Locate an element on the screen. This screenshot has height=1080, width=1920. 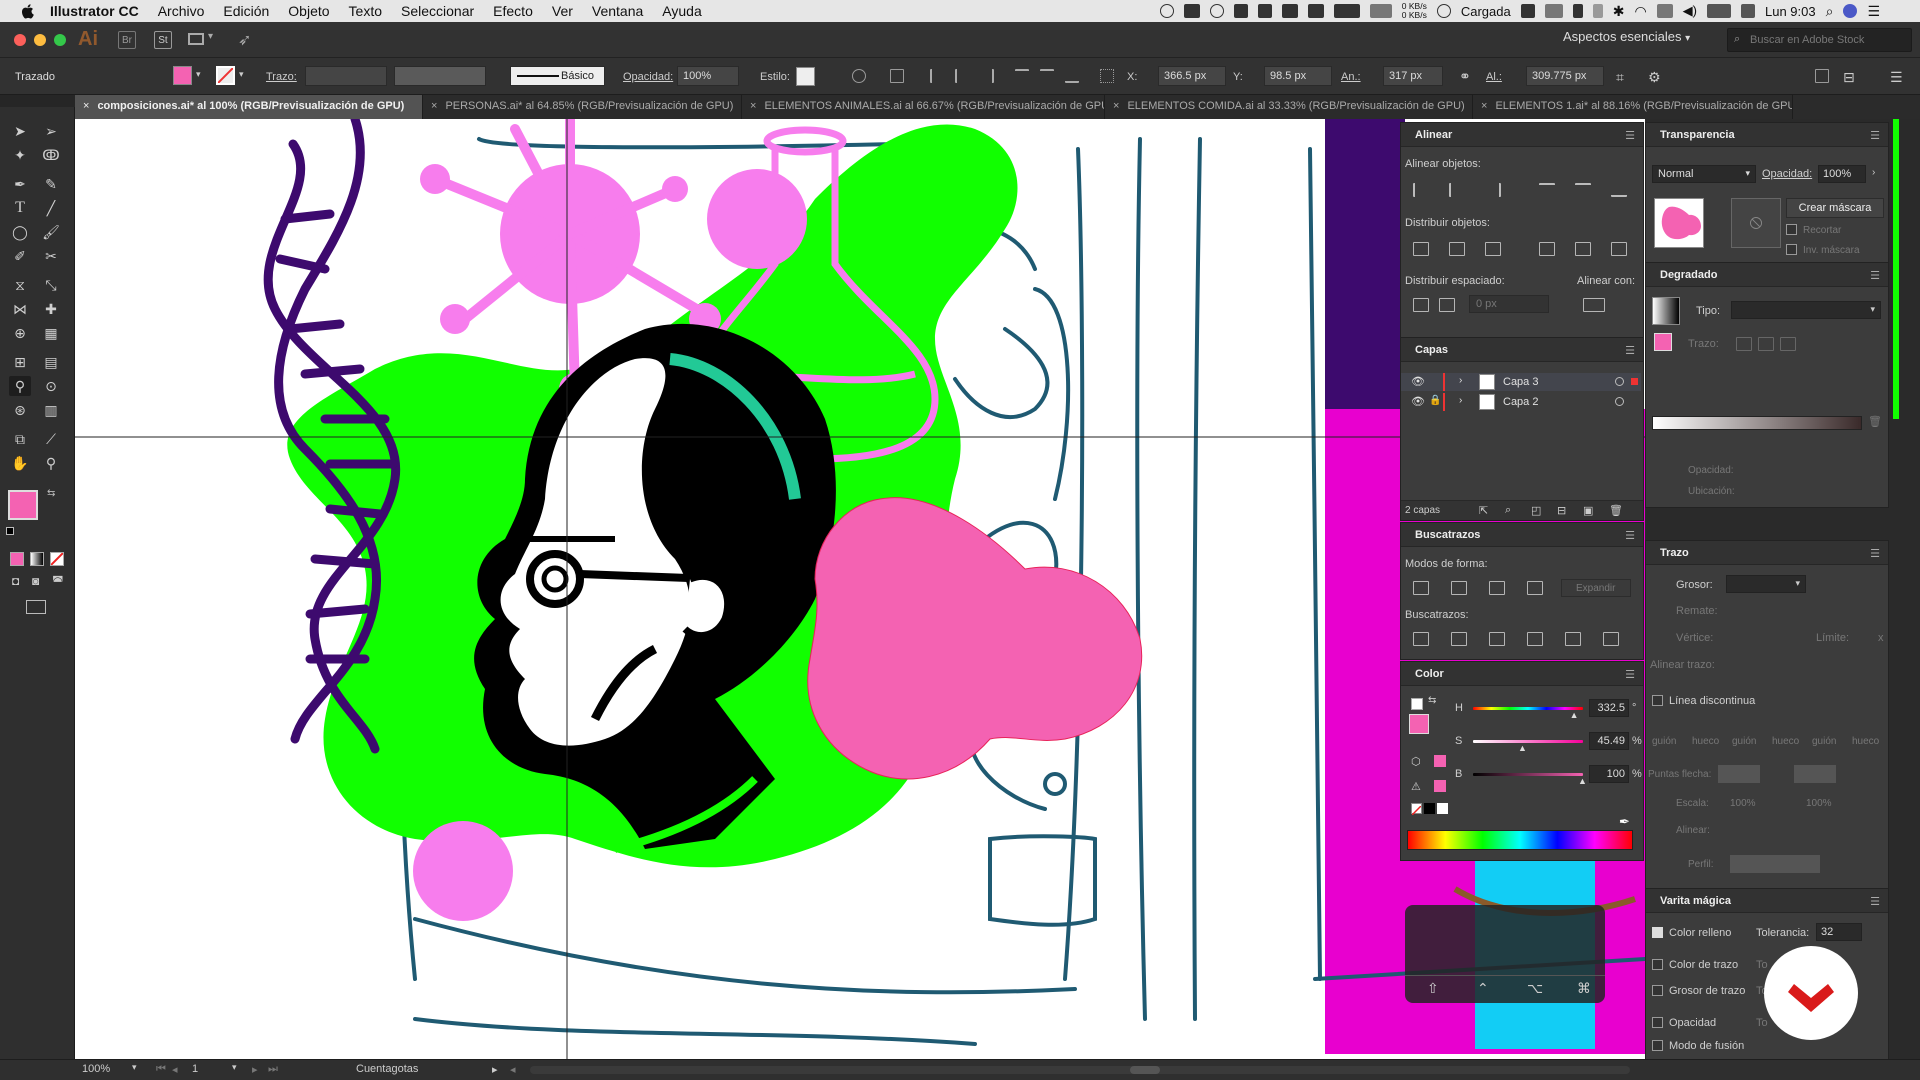
distribute-top-icon is located at coordinates (1421, 249).